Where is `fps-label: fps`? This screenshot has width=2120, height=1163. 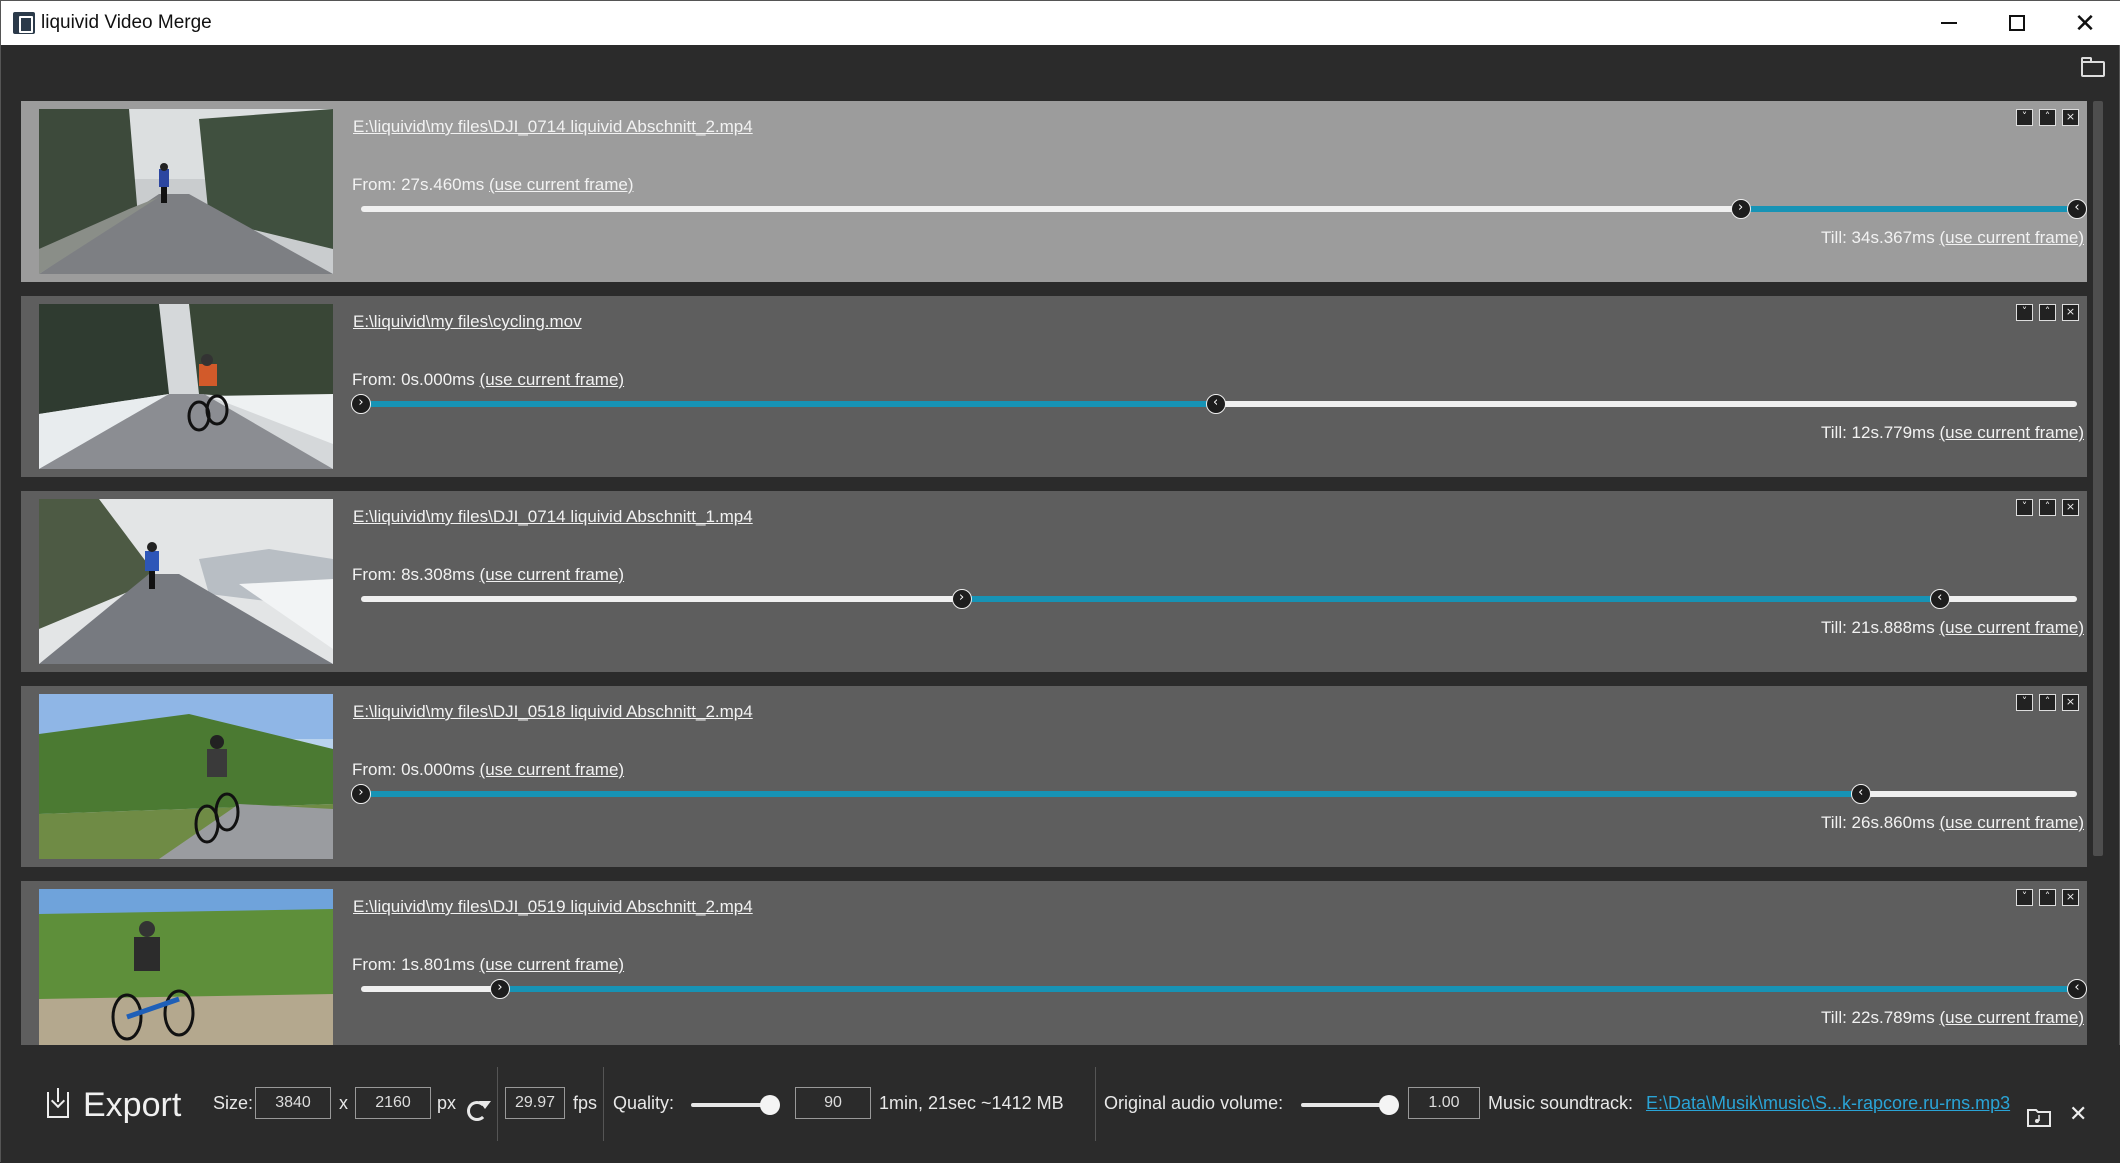 fps-label: fps is located at coordinates (585, 1103).